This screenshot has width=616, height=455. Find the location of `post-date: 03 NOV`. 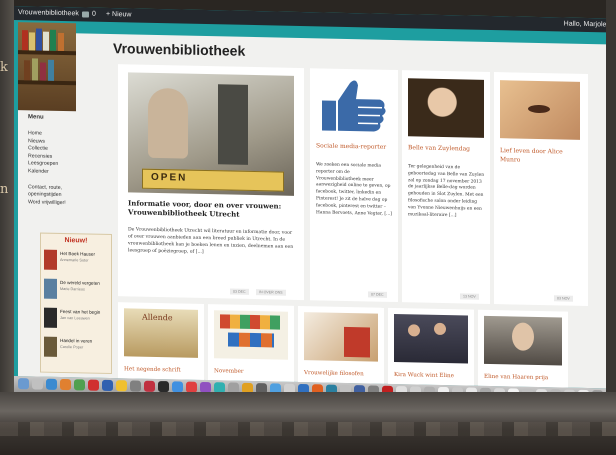

post-date: 03 NOV is located at coordinates (563, 298).